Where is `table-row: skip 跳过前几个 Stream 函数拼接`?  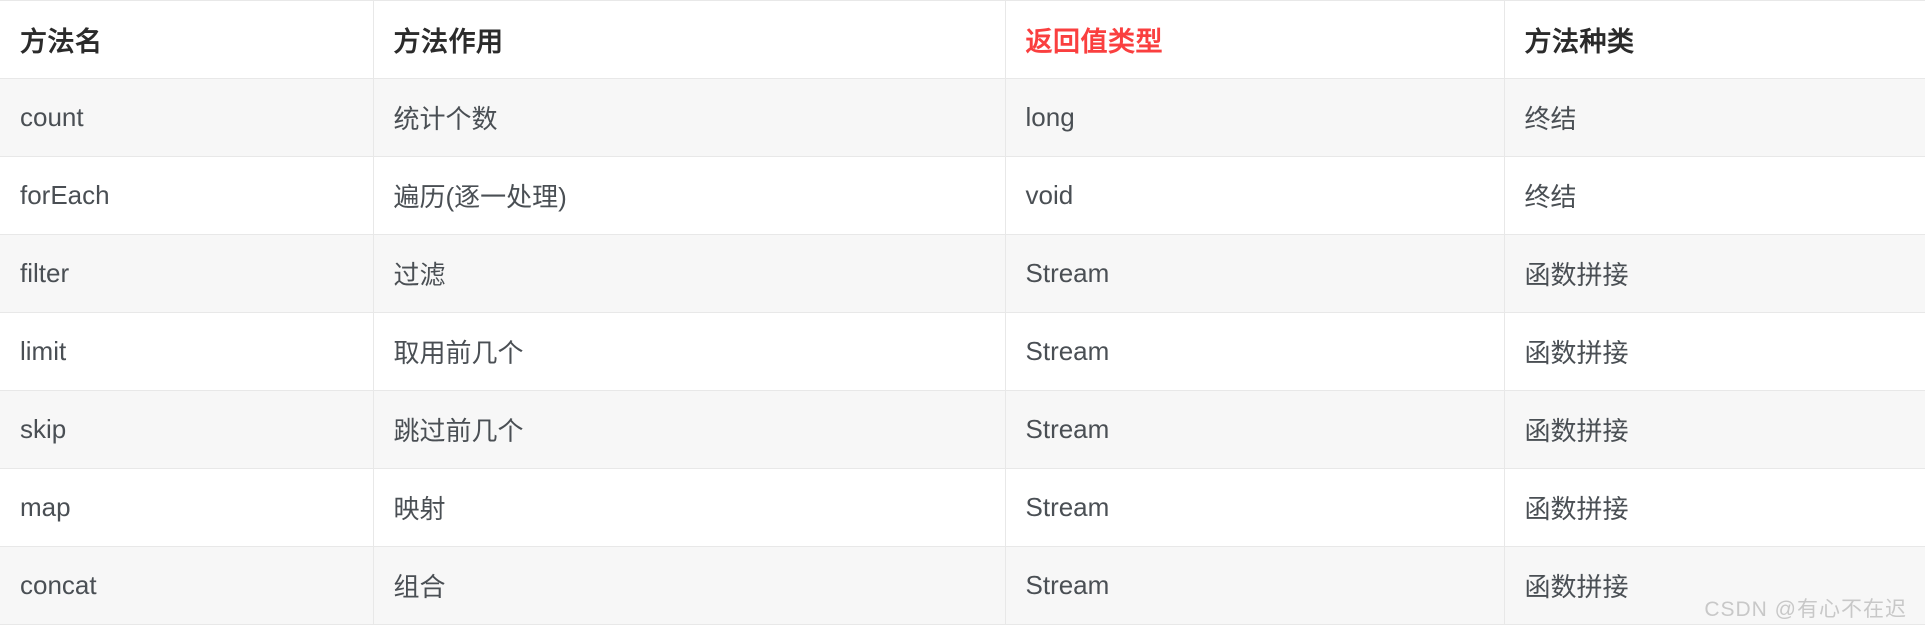
table-row: skip 跳过前几个 Stream 函数拼接 is located at coordinates (962, 429).